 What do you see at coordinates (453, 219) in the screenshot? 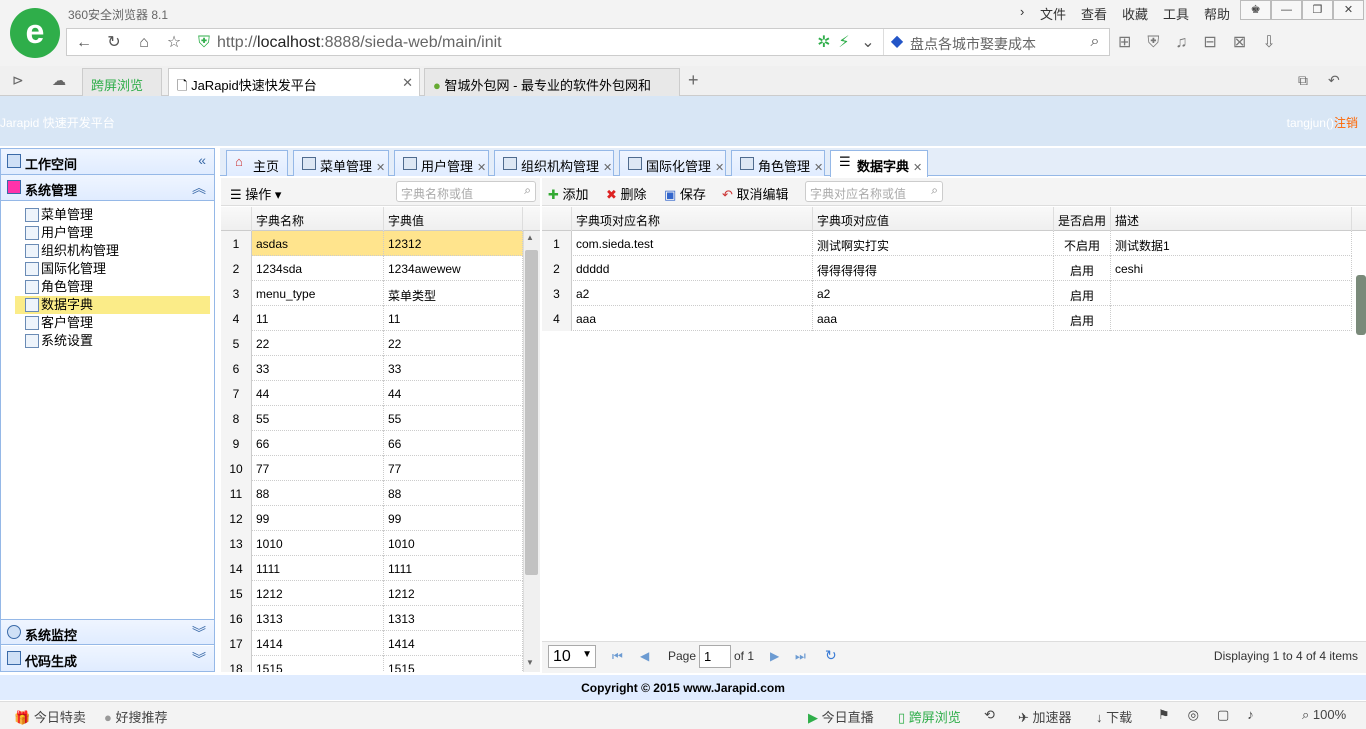
I see `col-dict-value: 字典值` at bounding box center [453, 219].